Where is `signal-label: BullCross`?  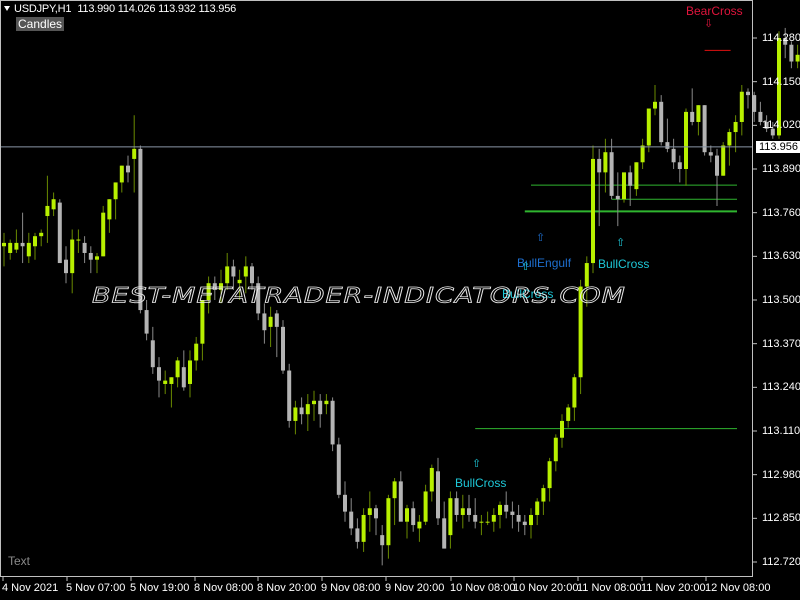
signal-label: BullCross is located at coordinates (481, 483).